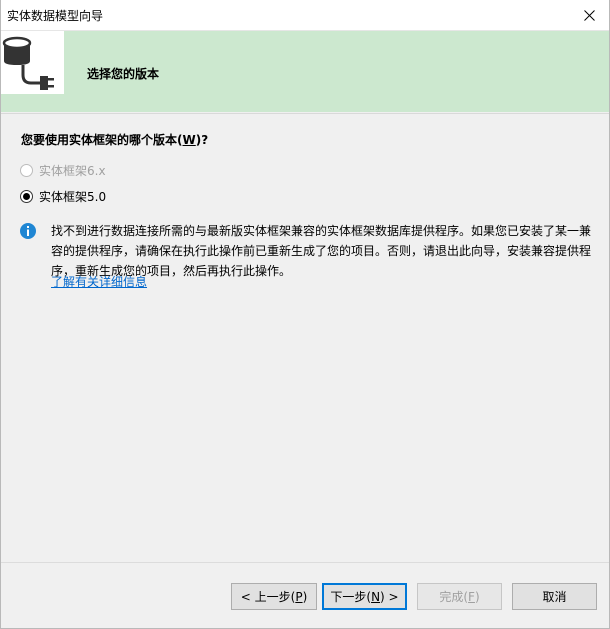 The height and width of the screenshot is (629, 610). Describe the element at coordinates (299, 596) in the screenshot. I see `back-mnemonic: P` at that location.